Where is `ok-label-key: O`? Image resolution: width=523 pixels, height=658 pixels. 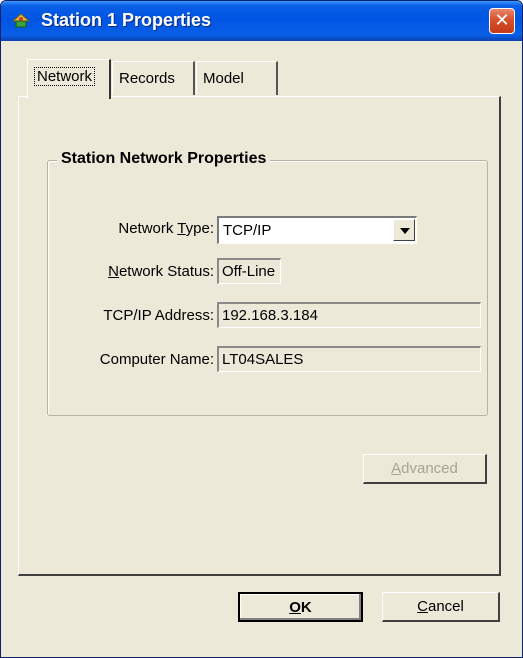 ok-label-key: O is located at coordinates (295, 607).